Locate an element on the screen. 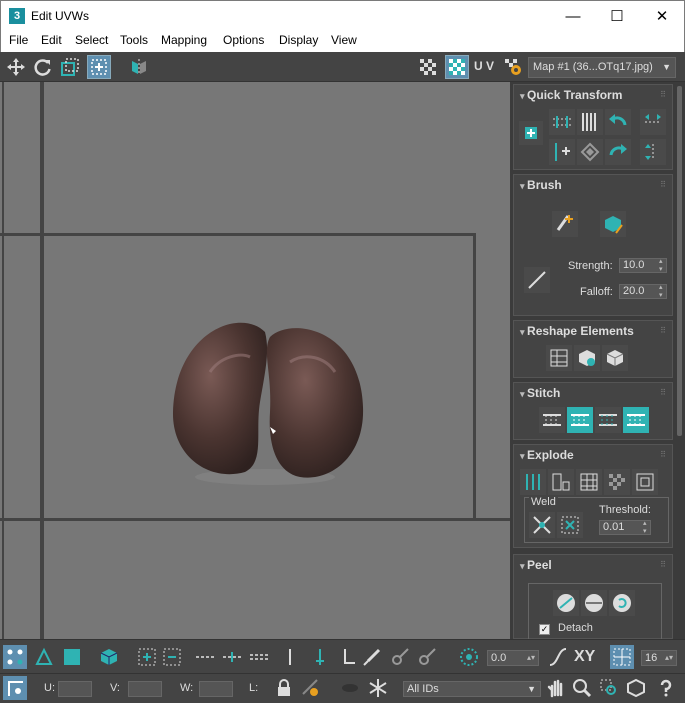 Image resolution: width=685 pixels, height=703 pixels. loop-shrink-icon is located at coordinates (259, 657).